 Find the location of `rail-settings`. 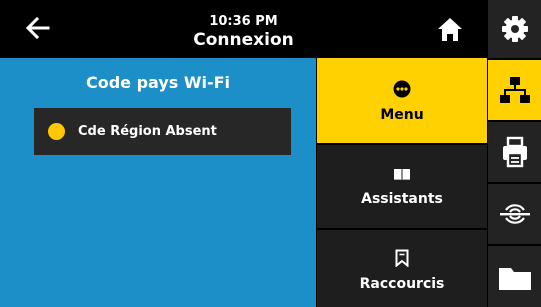

rail-settings is located at coordinates (514, 29).